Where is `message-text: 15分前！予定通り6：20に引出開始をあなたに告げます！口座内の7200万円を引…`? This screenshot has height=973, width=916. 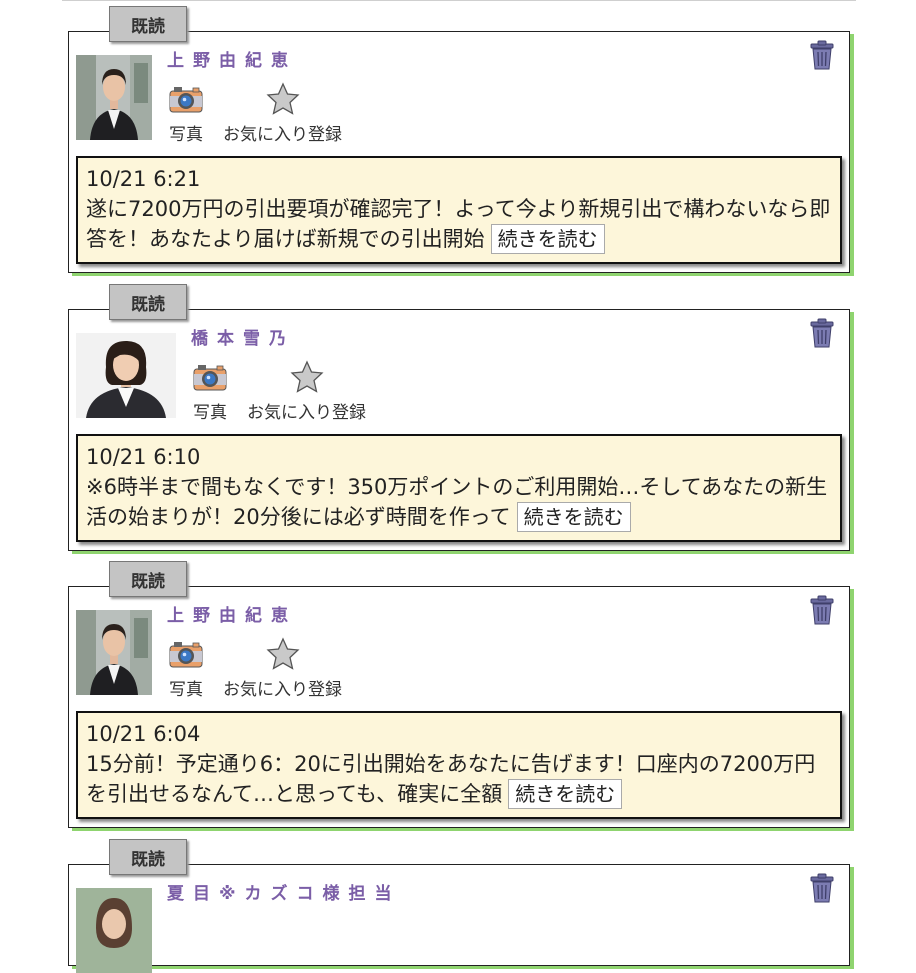 message-text: 15分前！予定通り6：20に引出開始をあなたに告げます！口座内の7200万円を引… is located at coordinates (451, 779).